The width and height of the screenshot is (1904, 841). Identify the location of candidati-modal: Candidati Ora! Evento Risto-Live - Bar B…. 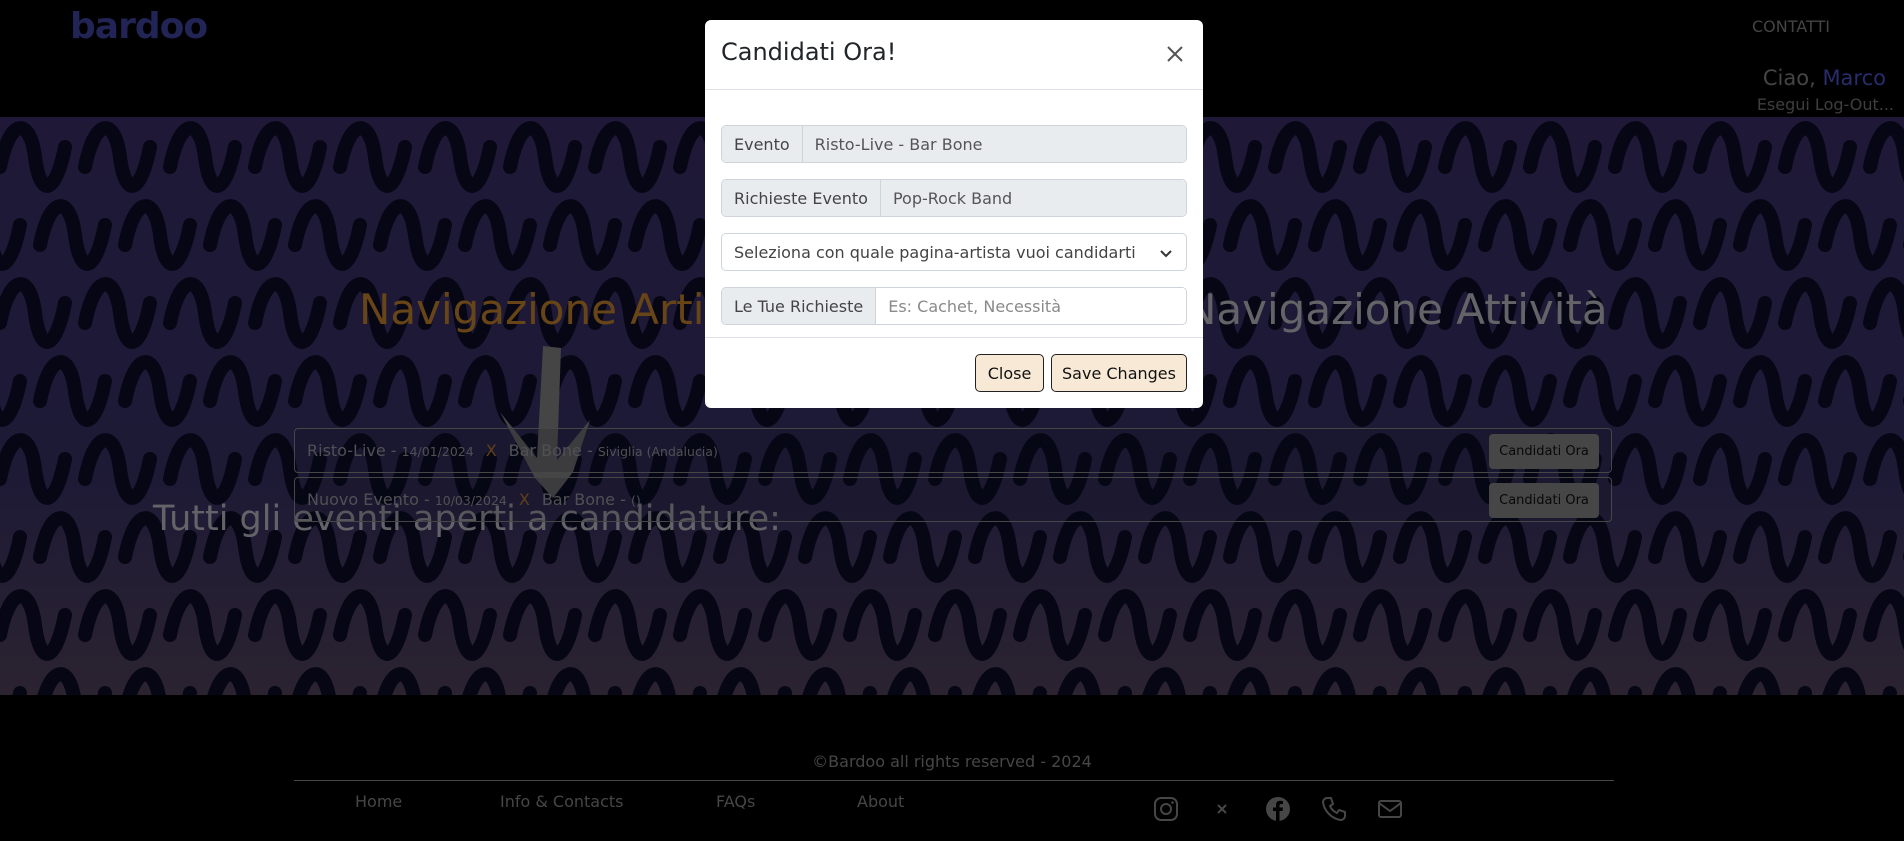
(954, 214).